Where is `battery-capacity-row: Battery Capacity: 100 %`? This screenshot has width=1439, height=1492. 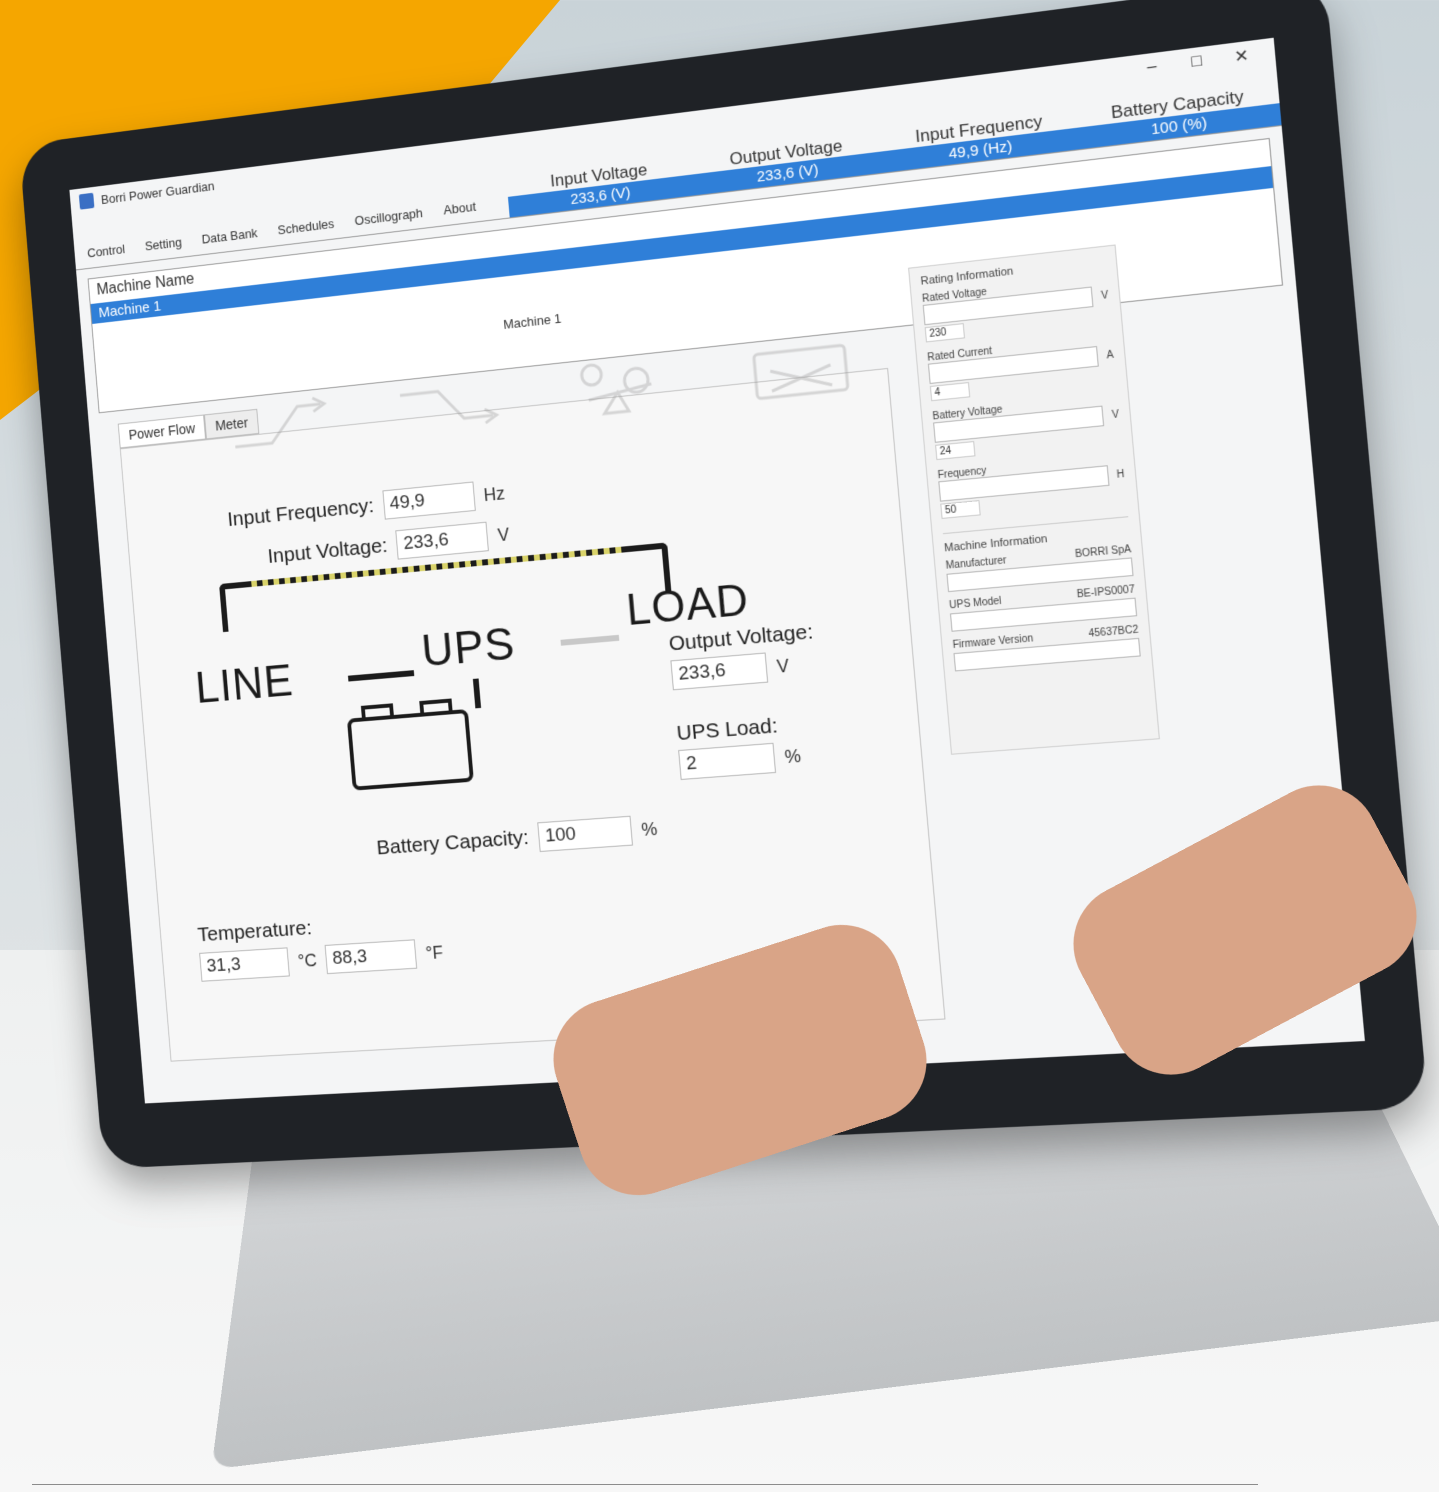 battery-capacity-row: Battery Capacity: 100 % is located at coordinates (516, 838).